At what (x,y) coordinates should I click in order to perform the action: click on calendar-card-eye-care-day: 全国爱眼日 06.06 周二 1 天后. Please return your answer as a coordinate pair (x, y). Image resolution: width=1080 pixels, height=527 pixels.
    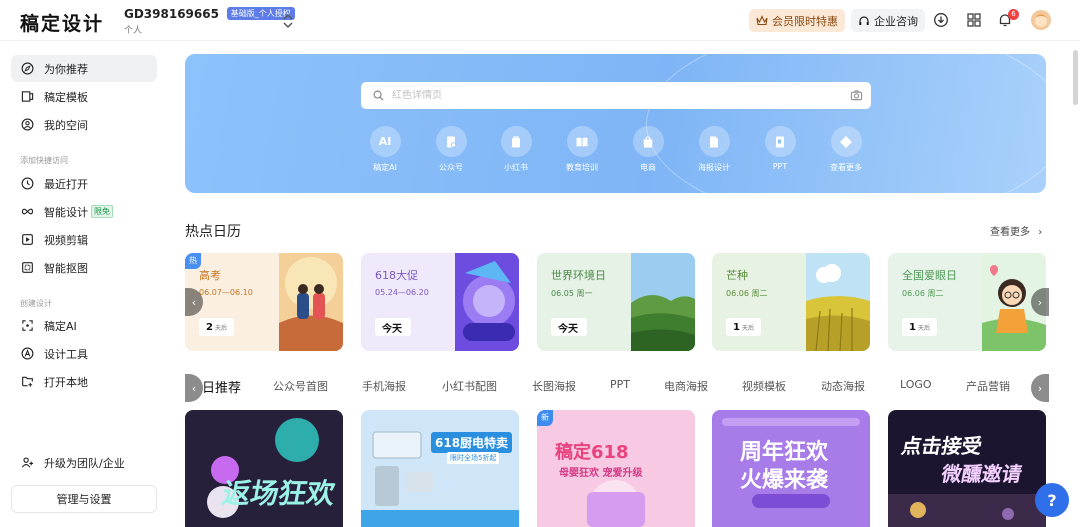
    Looking at the image, I should click on (967, 302).